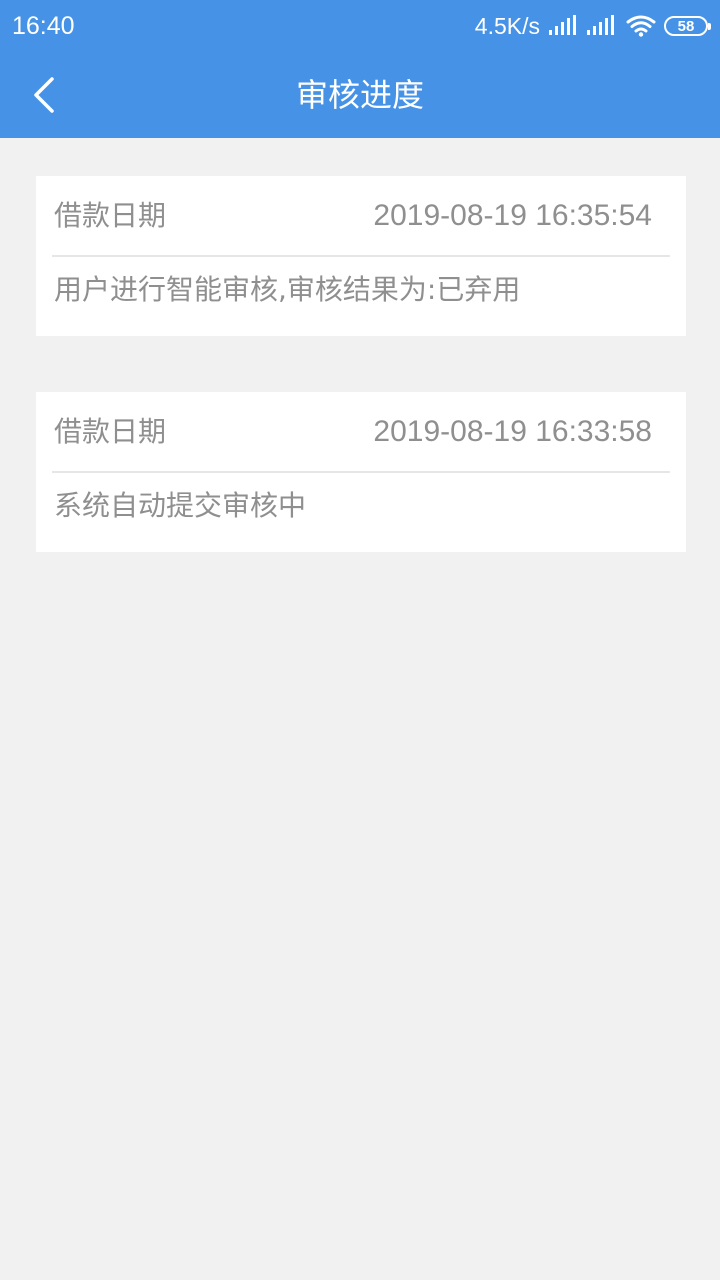  I want to click on battery-level: 58, so click(686, 26).